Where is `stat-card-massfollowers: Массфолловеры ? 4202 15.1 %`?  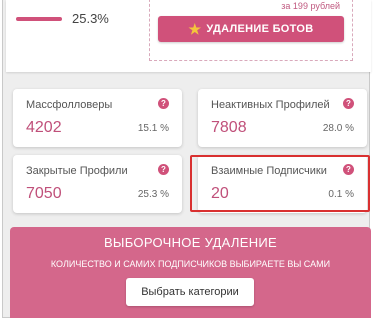
stat-card-massfollowers: Массфолловеры ? 4202 15.1 % is located at coordinates (97, 118).